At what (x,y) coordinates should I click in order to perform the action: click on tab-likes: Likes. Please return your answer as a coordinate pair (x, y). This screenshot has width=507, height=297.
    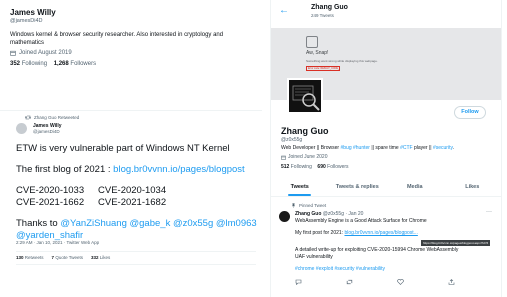
    Looking at the image, I should click on (473, 187).